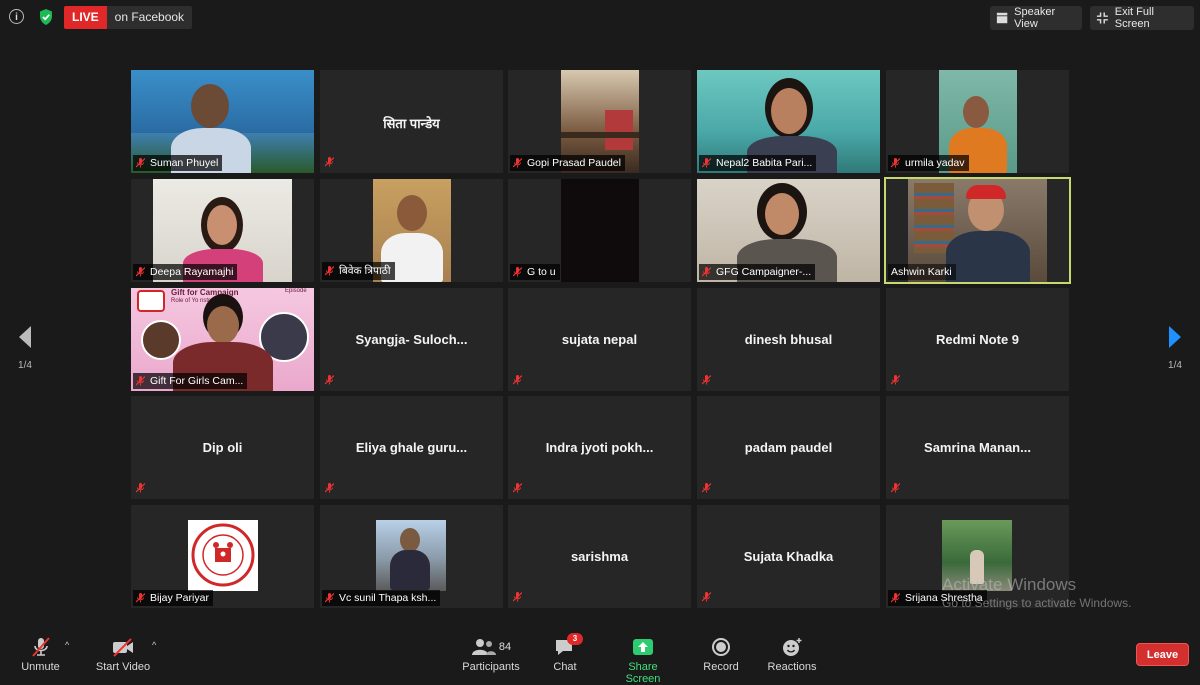 The width and height of the screenshot is (1200, 685). What do you see at coordinates (222, 230) in the screenshot?
I see `participant-tile: Deepa Rayamajhi` at bounding box center [222, 230].